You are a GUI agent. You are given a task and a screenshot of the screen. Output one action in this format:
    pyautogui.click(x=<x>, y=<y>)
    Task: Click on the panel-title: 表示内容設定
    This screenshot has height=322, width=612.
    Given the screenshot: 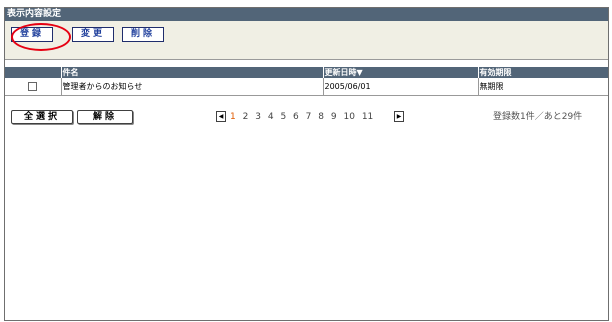 What is the action you would take?
    pyautogui.click(x=306, y=14)
    